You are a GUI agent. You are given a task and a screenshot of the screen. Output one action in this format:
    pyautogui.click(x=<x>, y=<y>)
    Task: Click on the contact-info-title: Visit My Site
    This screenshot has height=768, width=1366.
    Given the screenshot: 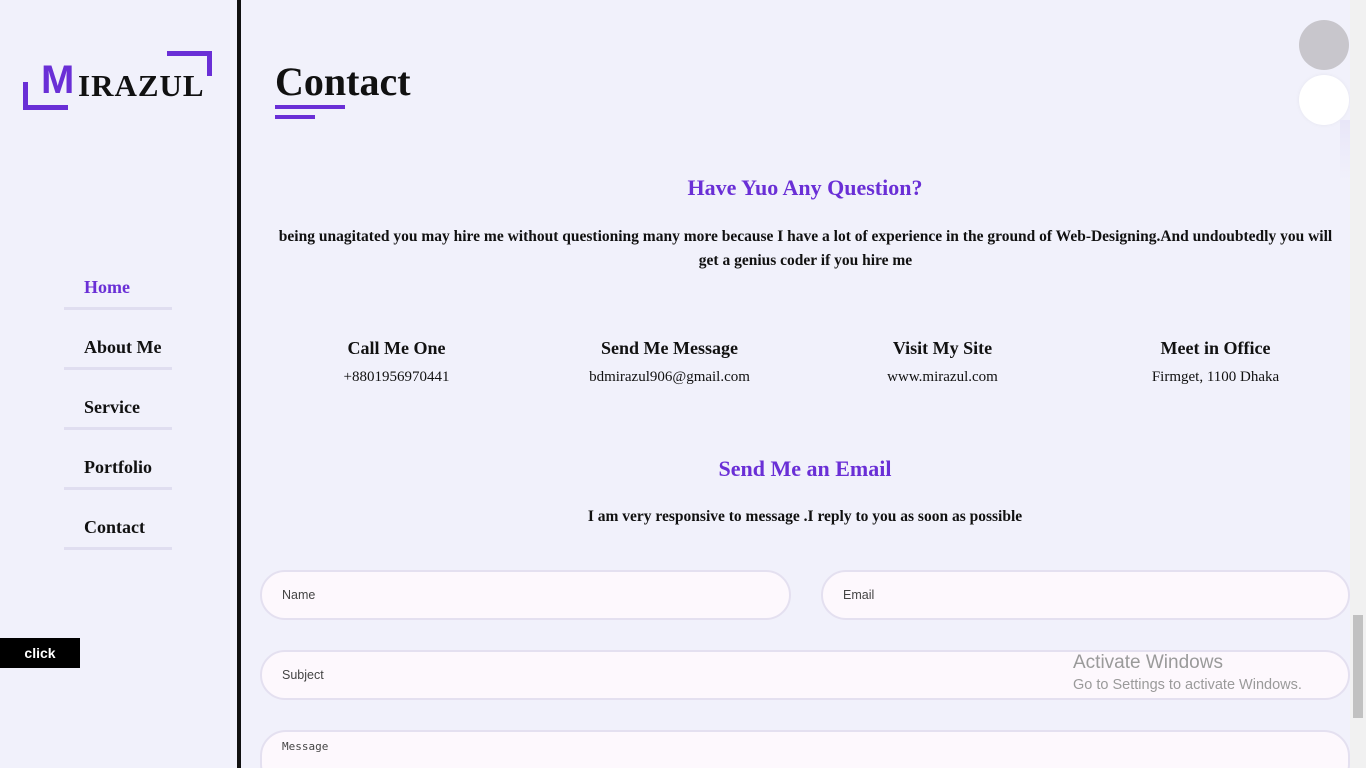 What is the action you would take?
    pyautogui.click(x=942, y=348)
    